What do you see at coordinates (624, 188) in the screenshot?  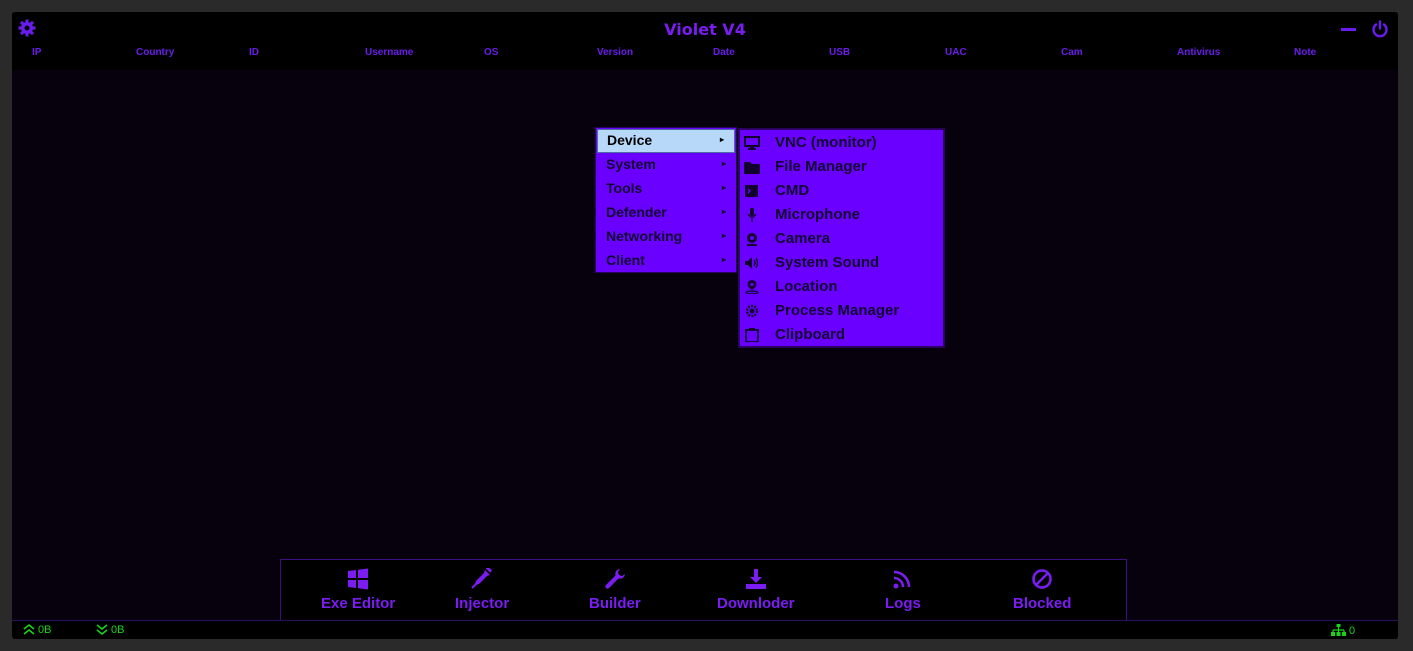 I see `menu-item-label: Tools` at bounding box center [624, 188].